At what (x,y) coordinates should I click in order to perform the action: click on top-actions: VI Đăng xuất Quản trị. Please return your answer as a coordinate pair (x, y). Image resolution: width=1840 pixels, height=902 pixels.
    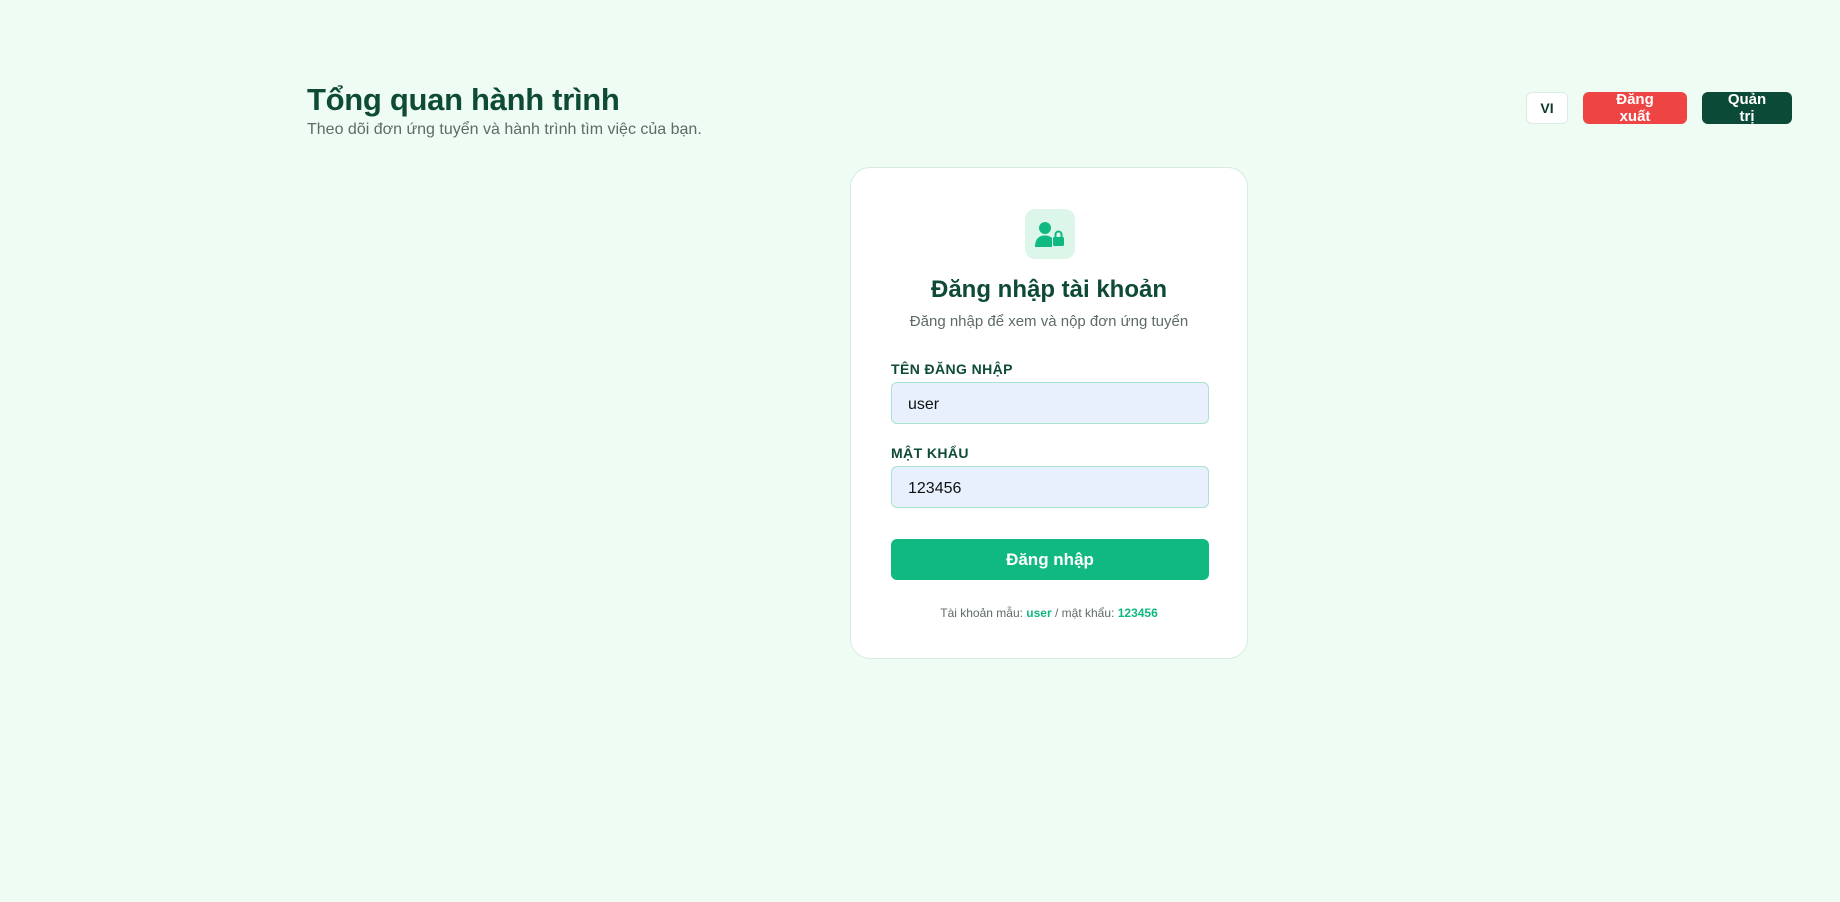
    Looking at the image, I should click on (1659, 108).